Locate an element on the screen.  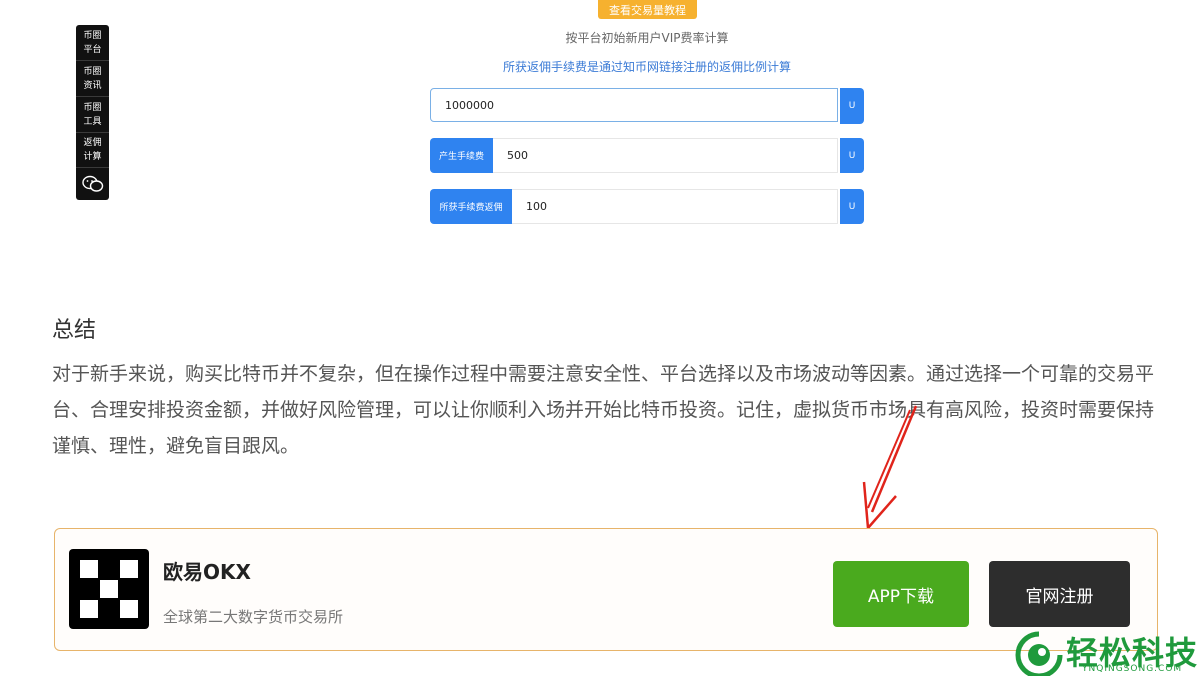
sidebar-item-label: 计算 is located at coordinates (92, 156).